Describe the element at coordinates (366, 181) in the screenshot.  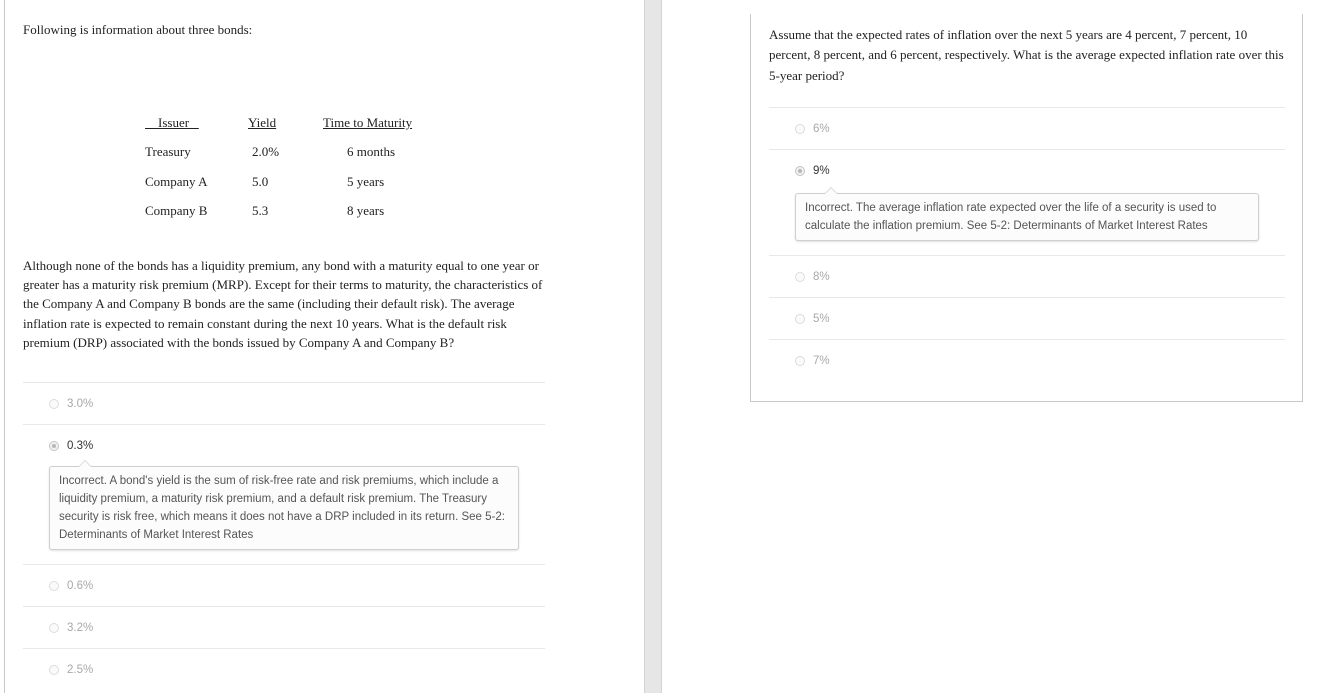
I see `cell-maturity: 5 years` at that location.